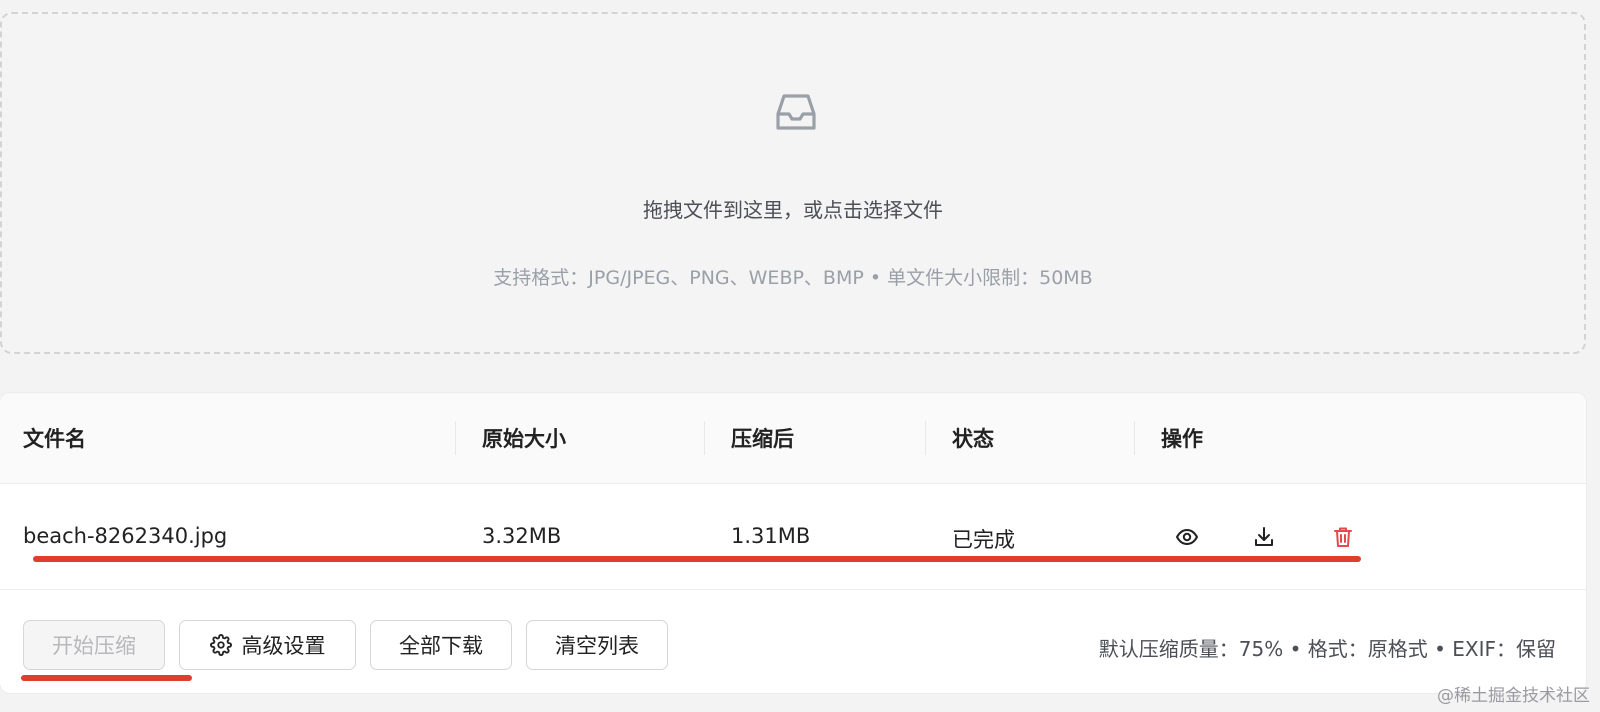  What do you see at coordinates (125, 536) in the screenshot?
I see `cell-filename: beach-8262340.jpg` at bounding box center [125, 536].